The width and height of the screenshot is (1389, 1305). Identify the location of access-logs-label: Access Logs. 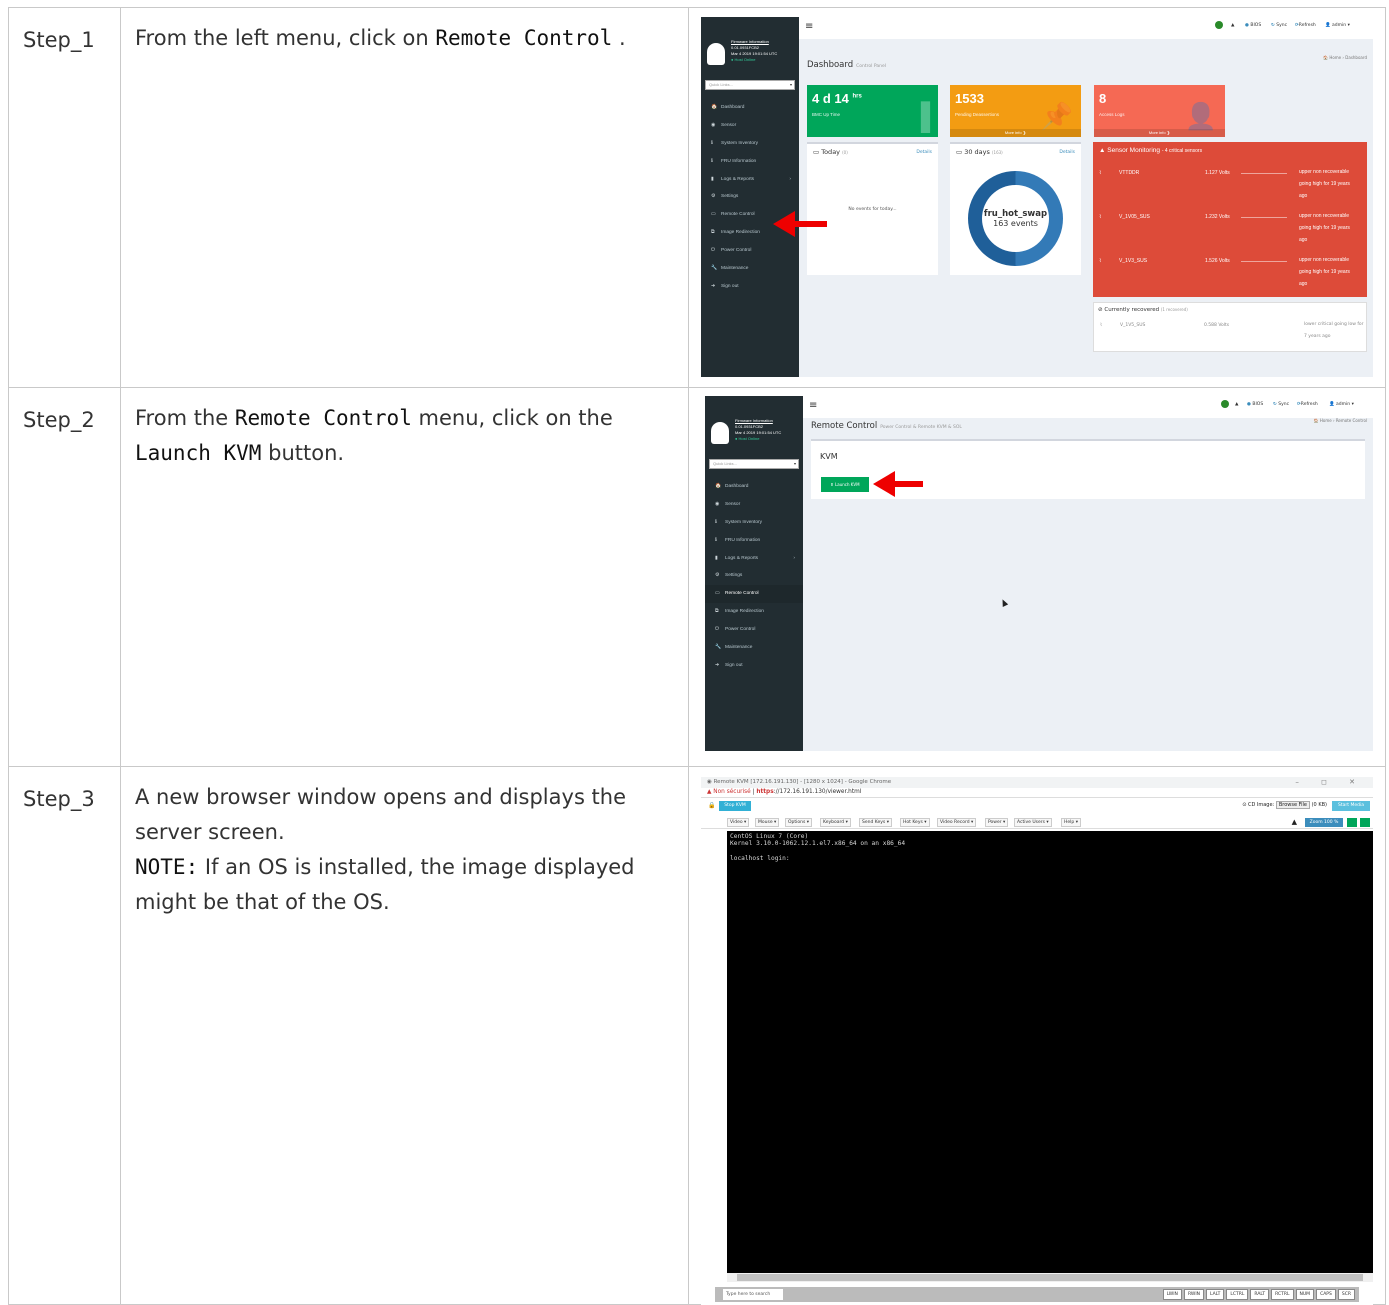
(1112, 114).